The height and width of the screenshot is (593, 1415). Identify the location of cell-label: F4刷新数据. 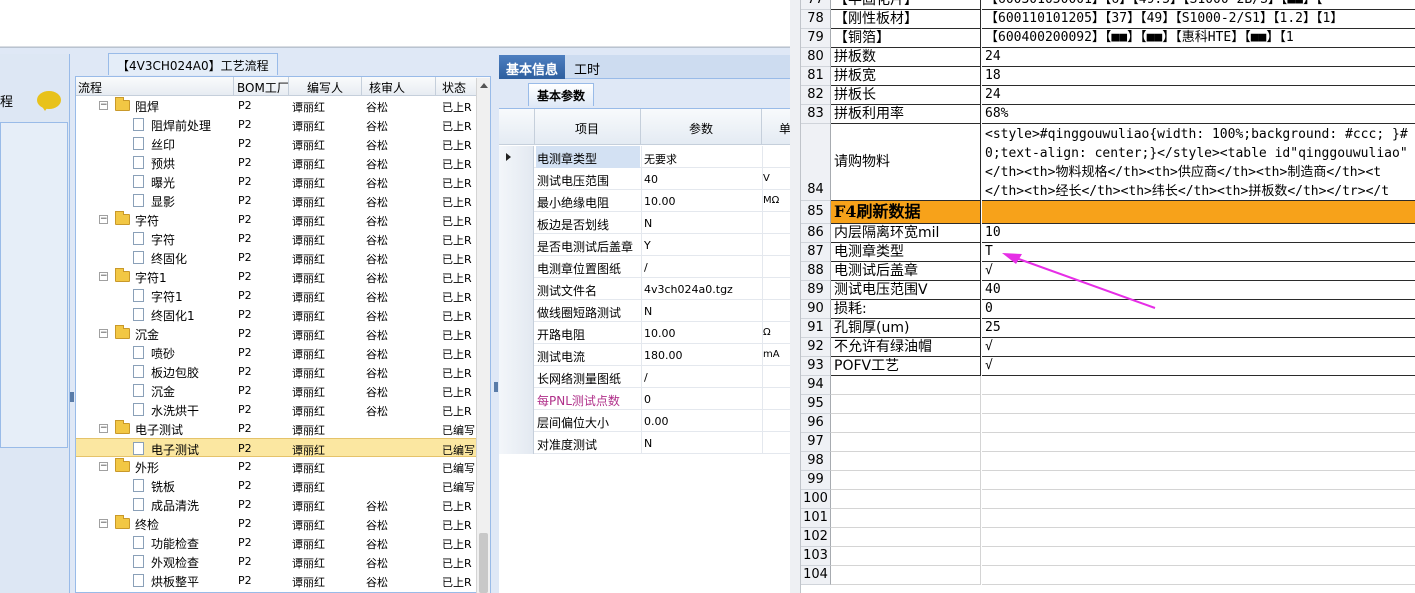
(906, 212).